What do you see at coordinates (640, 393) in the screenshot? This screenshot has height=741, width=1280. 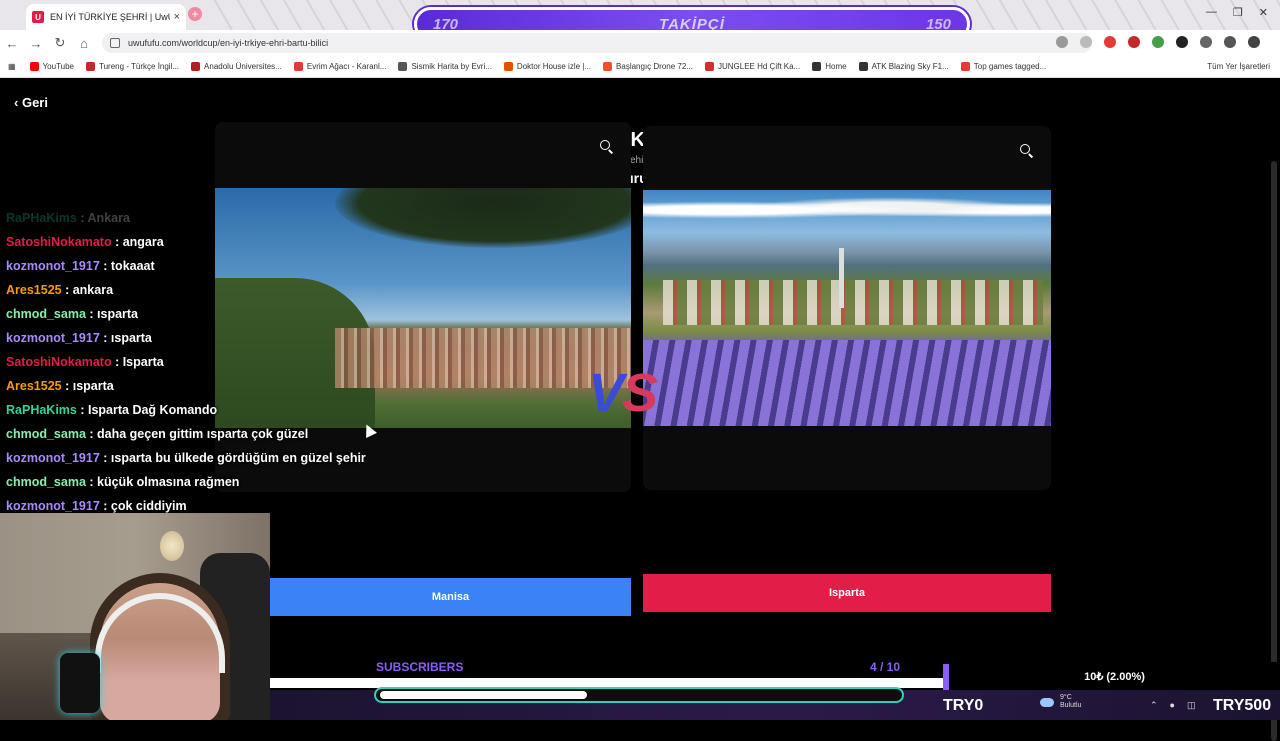 I see `vs-letter-s: S` at bounding box center [640, 393].